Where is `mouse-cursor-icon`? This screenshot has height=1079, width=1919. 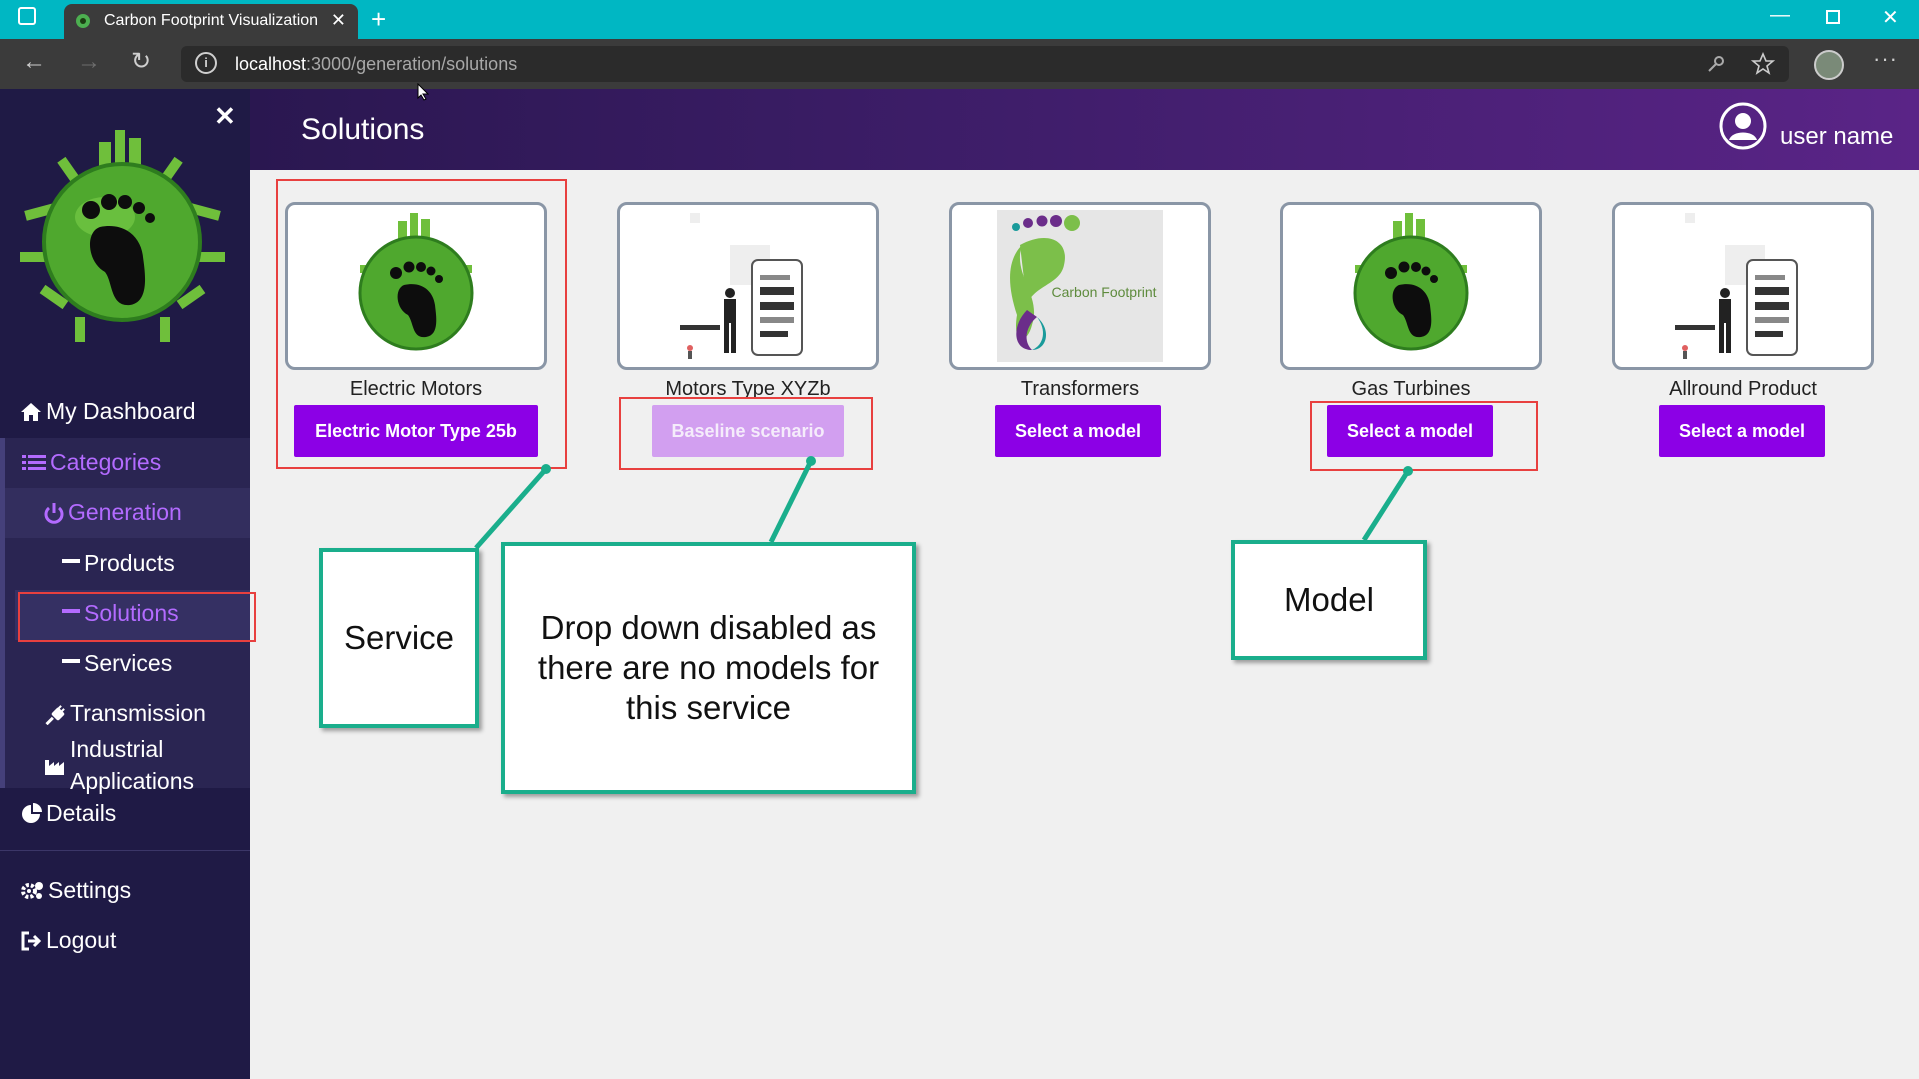
mouse-cursor-icon is located at coordinates (423, 92).